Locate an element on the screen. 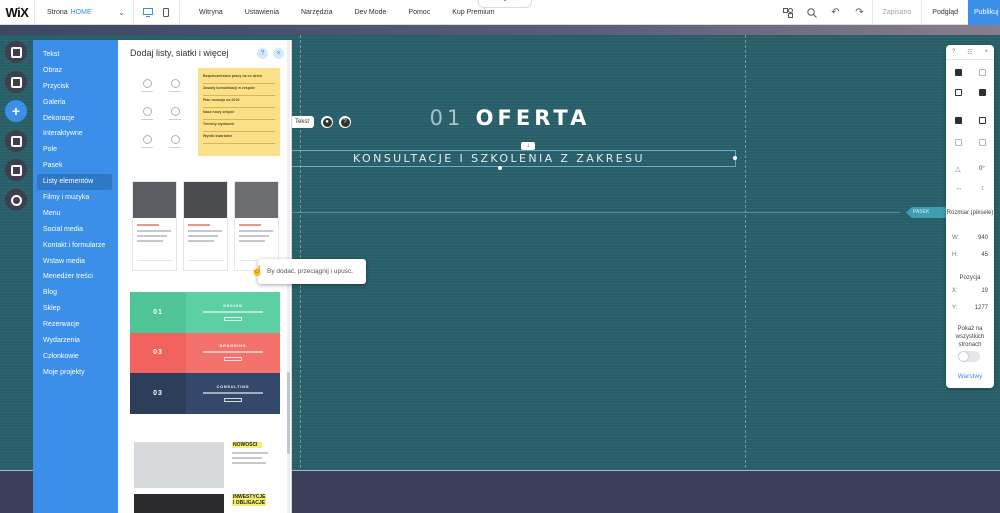  preview-button: Podgląd is located at coordinates (944, 12).